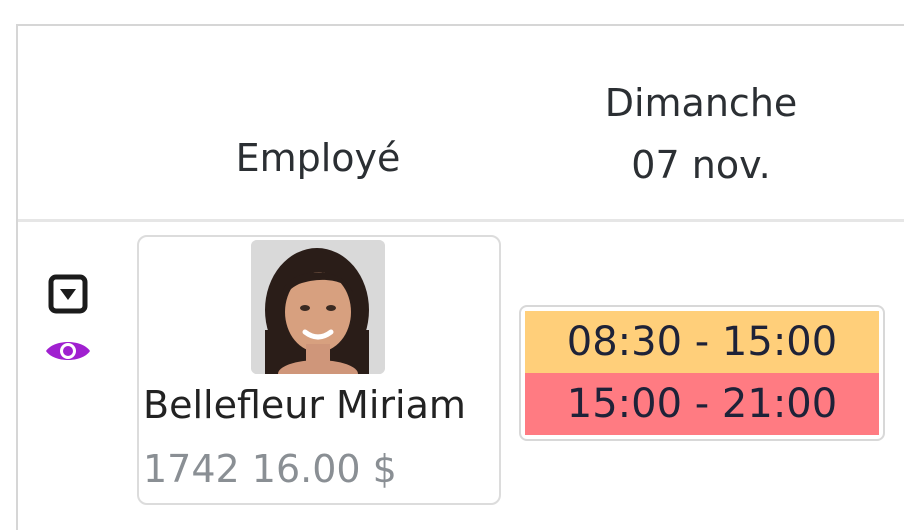 Image resolution: width=904 pixels, height=530 pixels. I want to click on avatar, so click(318, 307).